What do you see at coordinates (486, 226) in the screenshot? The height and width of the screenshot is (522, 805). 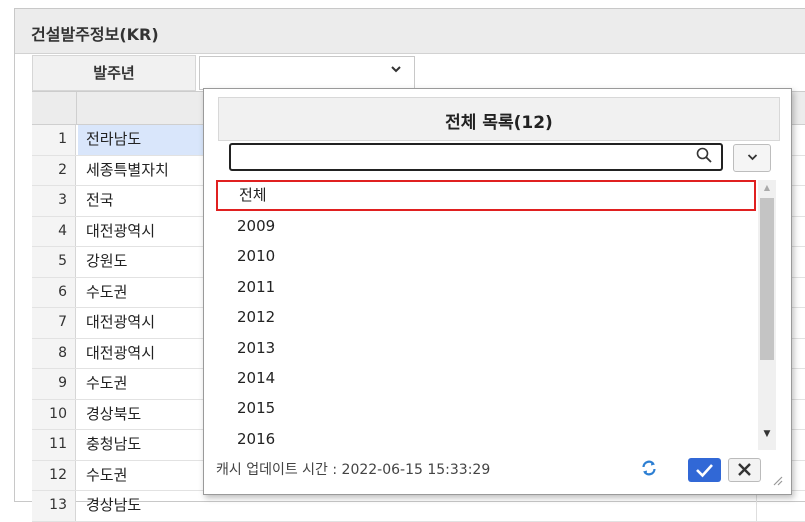 I see `list-item: 2009` at bounding box center [486, 226].